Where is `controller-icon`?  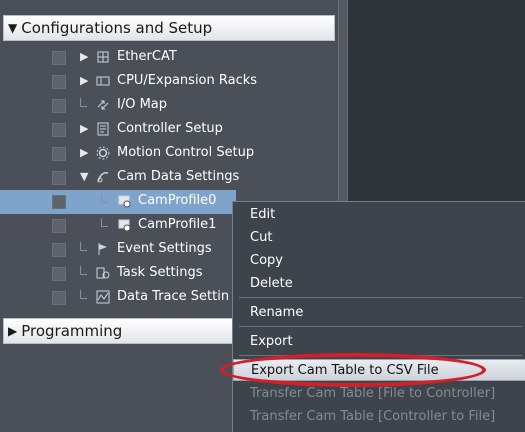 controller-icon is located at coordinates (103, 129).